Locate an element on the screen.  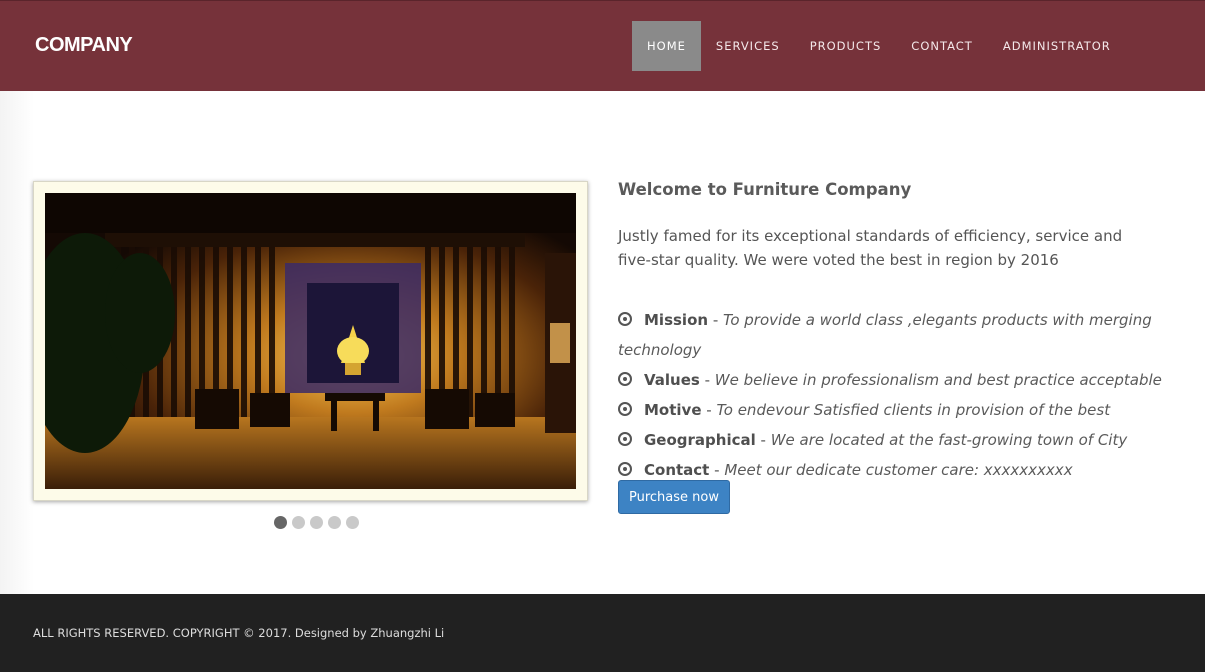
purchase-now-button: Purchase now is located at coordinates (674, 497).